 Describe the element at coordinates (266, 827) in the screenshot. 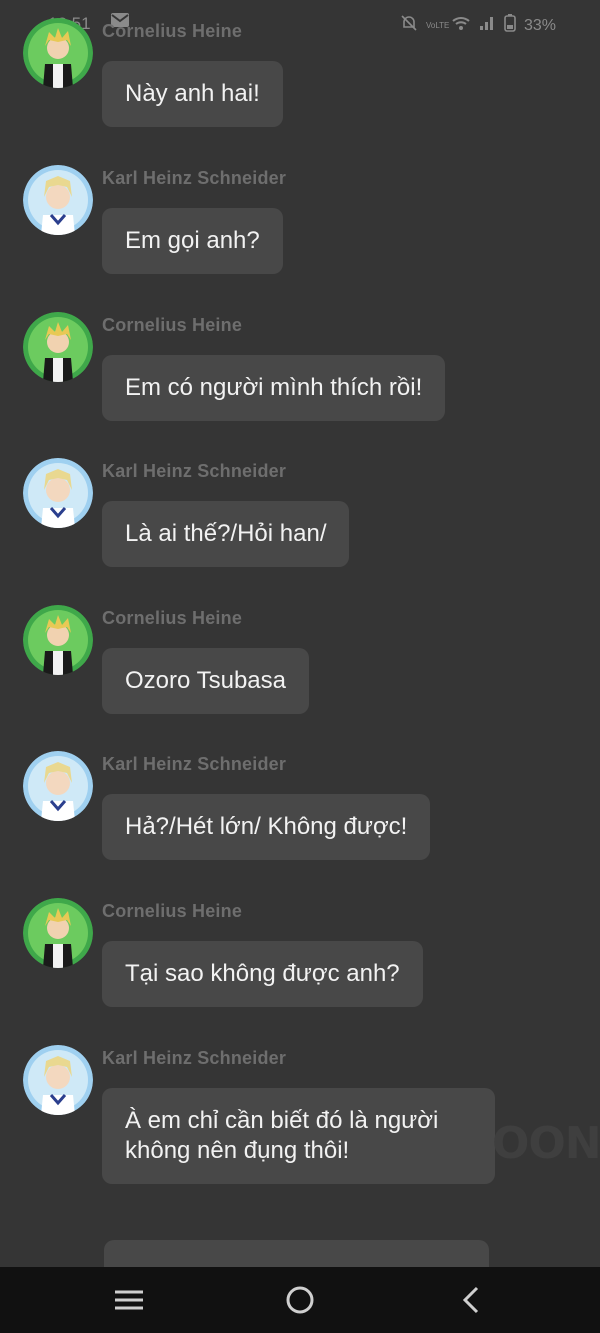

I see `message-bubble: Hả?/Hét lớn/ Không được!` at that location.